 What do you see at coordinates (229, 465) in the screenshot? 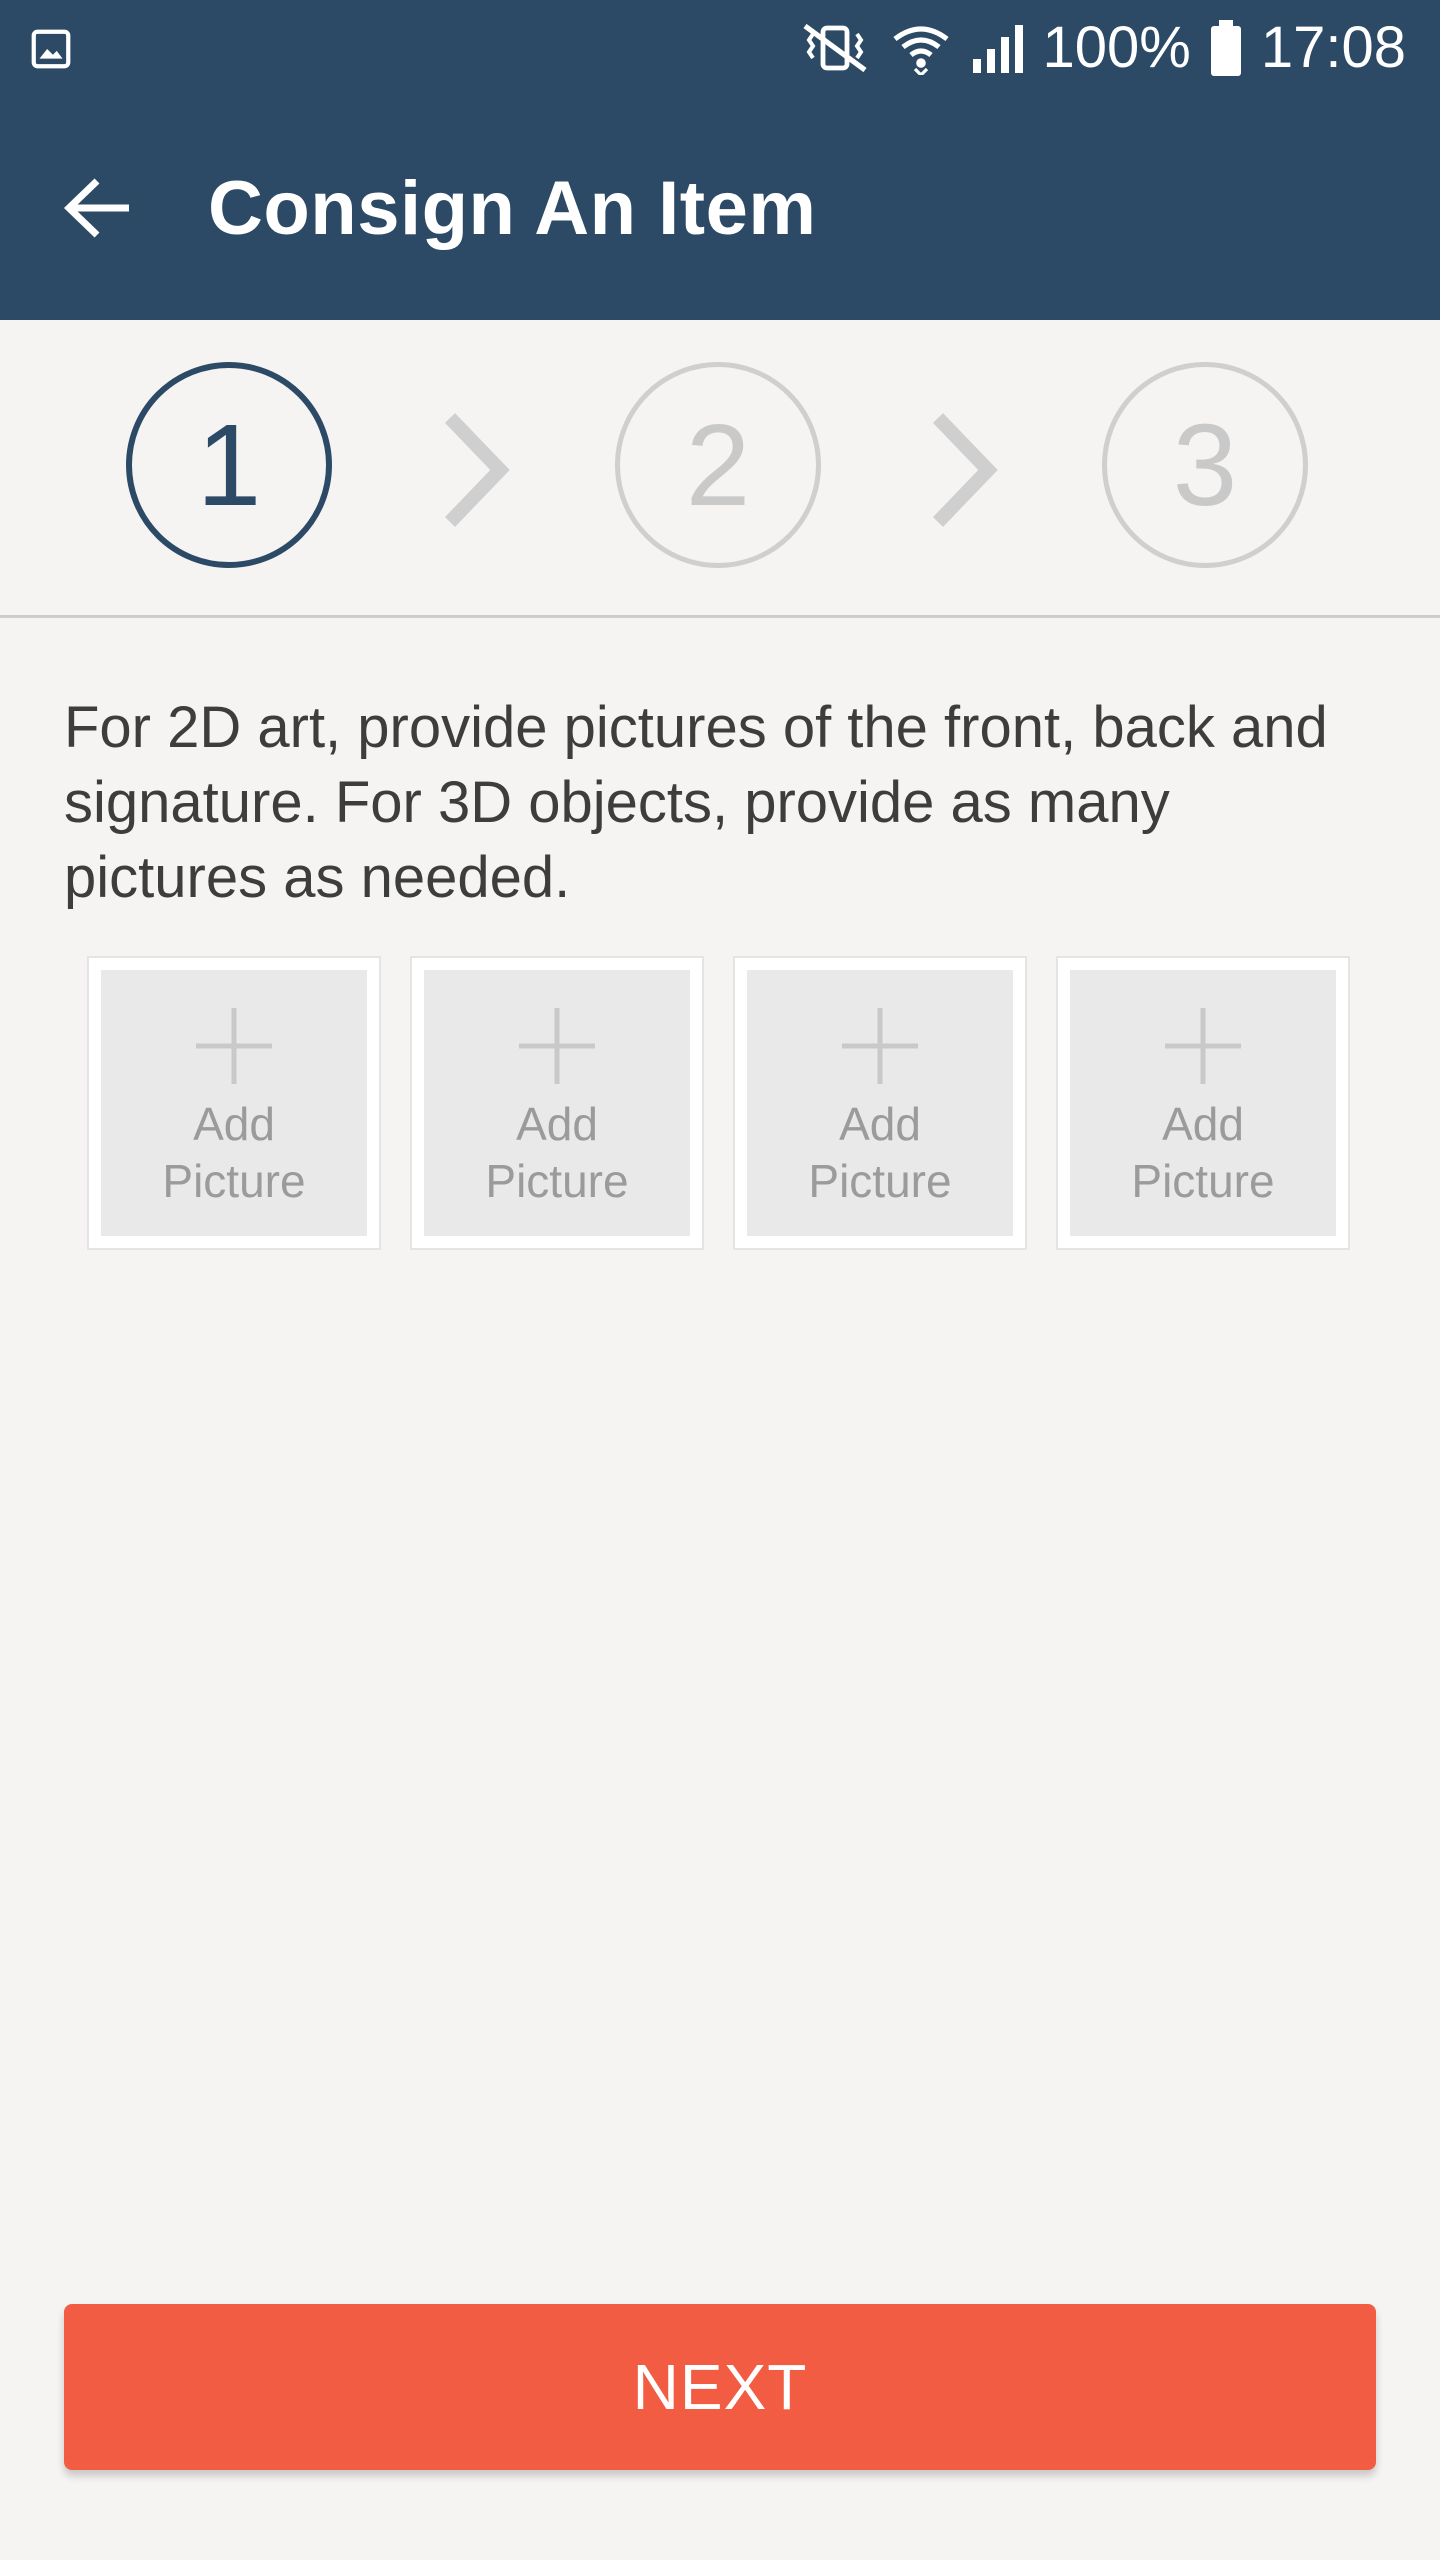
I see `step-1: 1` at bounding box center [229, 465].